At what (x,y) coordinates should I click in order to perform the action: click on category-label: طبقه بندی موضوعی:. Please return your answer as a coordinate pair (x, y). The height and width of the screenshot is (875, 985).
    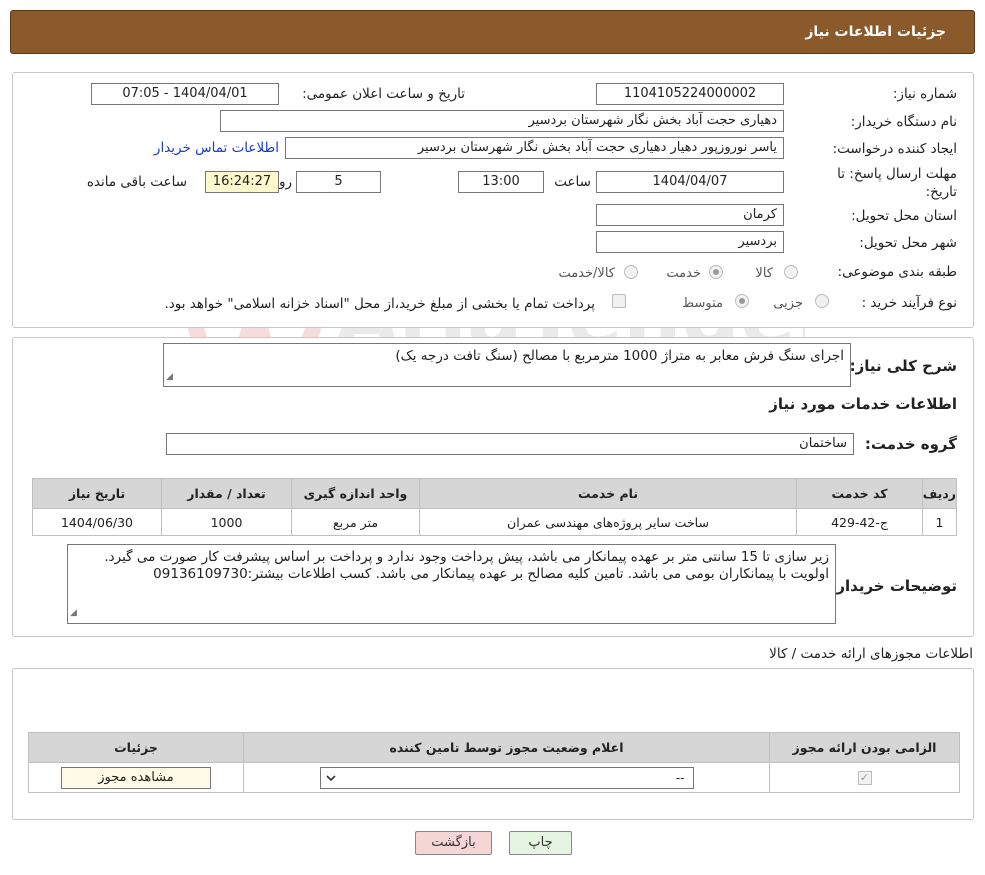
    Looking at the image, I should click on (897, 272).